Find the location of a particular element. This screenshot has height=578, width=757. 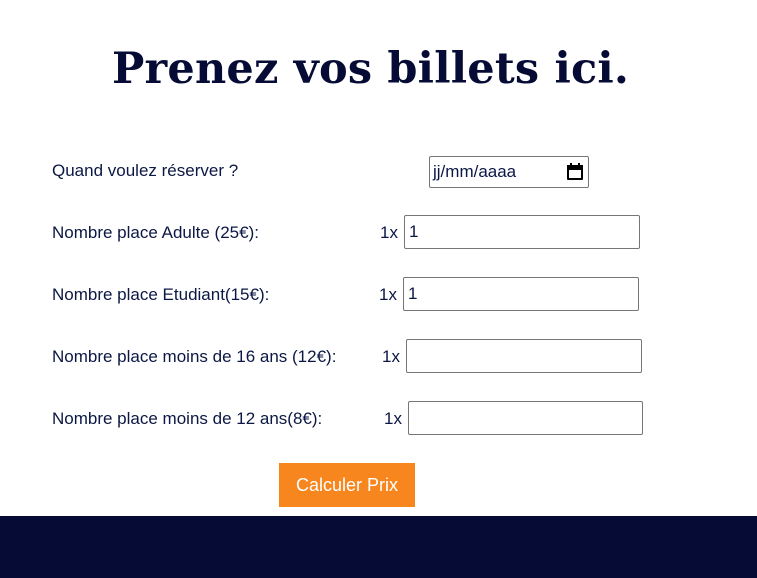

date-placeholder: jj/mm/aaaa is located at coordinates (475, 171).